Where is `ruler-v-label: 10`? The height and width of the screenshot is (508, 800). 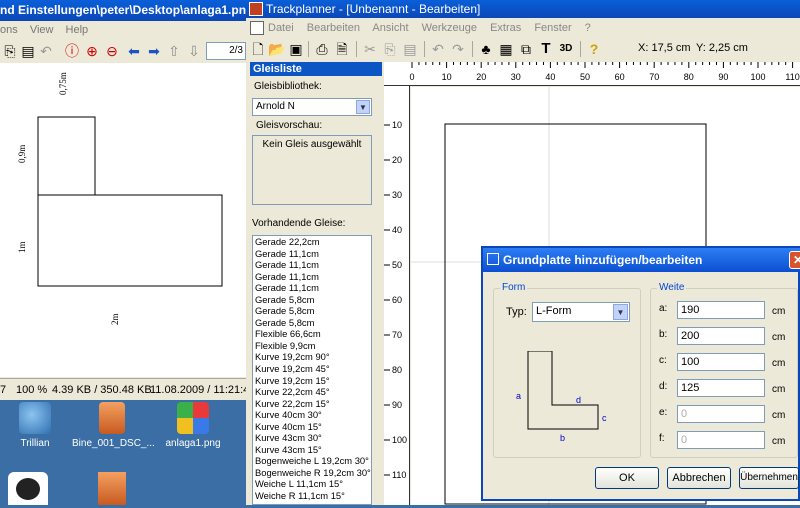 ruler-v-label: 10 is located at coordinates (397, 125).